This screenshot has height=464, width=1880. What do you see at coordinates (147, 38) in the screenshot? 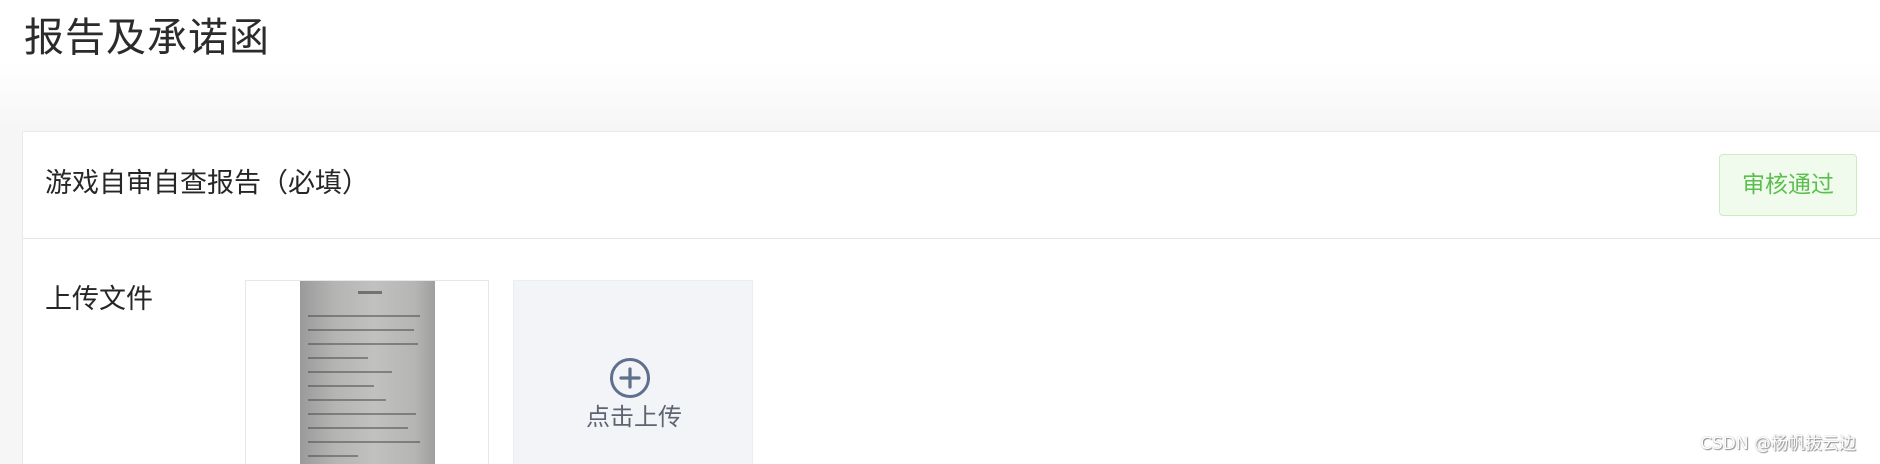
I see `page-title: 报告及承诺函` at bounding box center [147, 38].